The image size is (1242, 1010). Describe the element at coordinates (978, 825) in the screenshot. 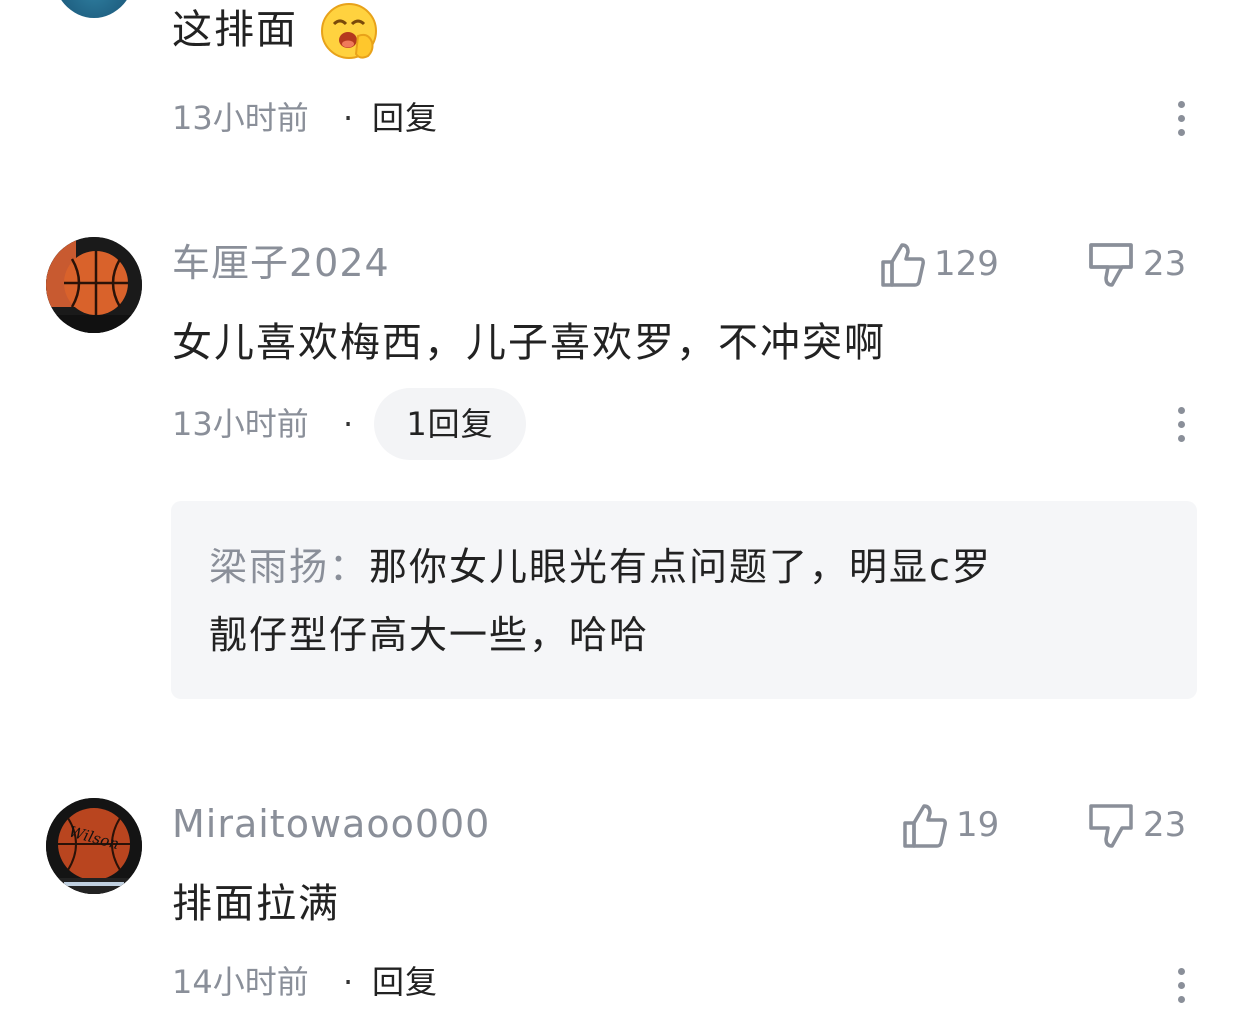

I see `like-count: 19` at that location.